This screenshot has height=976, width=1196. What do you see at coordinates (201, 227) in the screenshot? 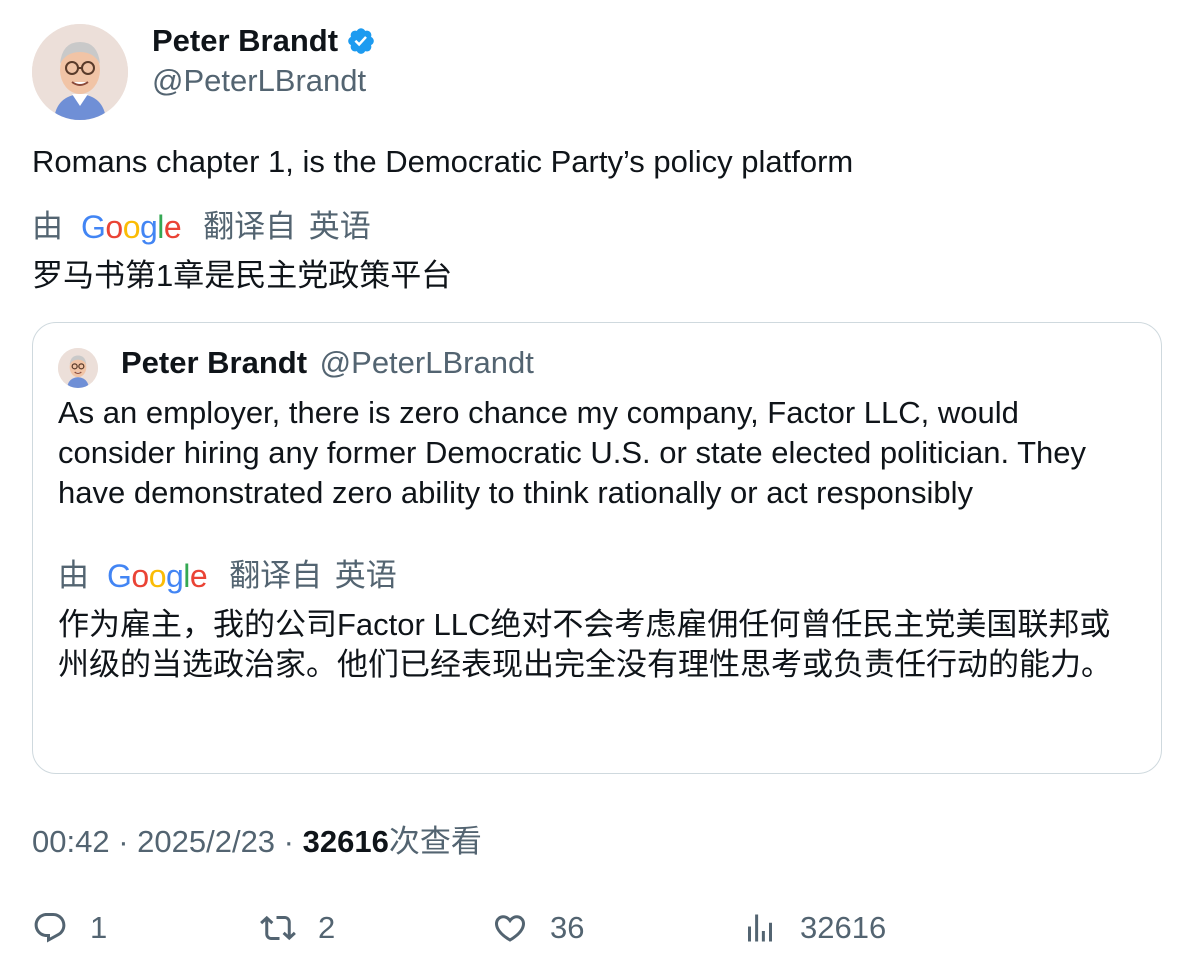
I see `translation-attribution: 由 Google 翻译自 英语` at bounding box center [201, 227].